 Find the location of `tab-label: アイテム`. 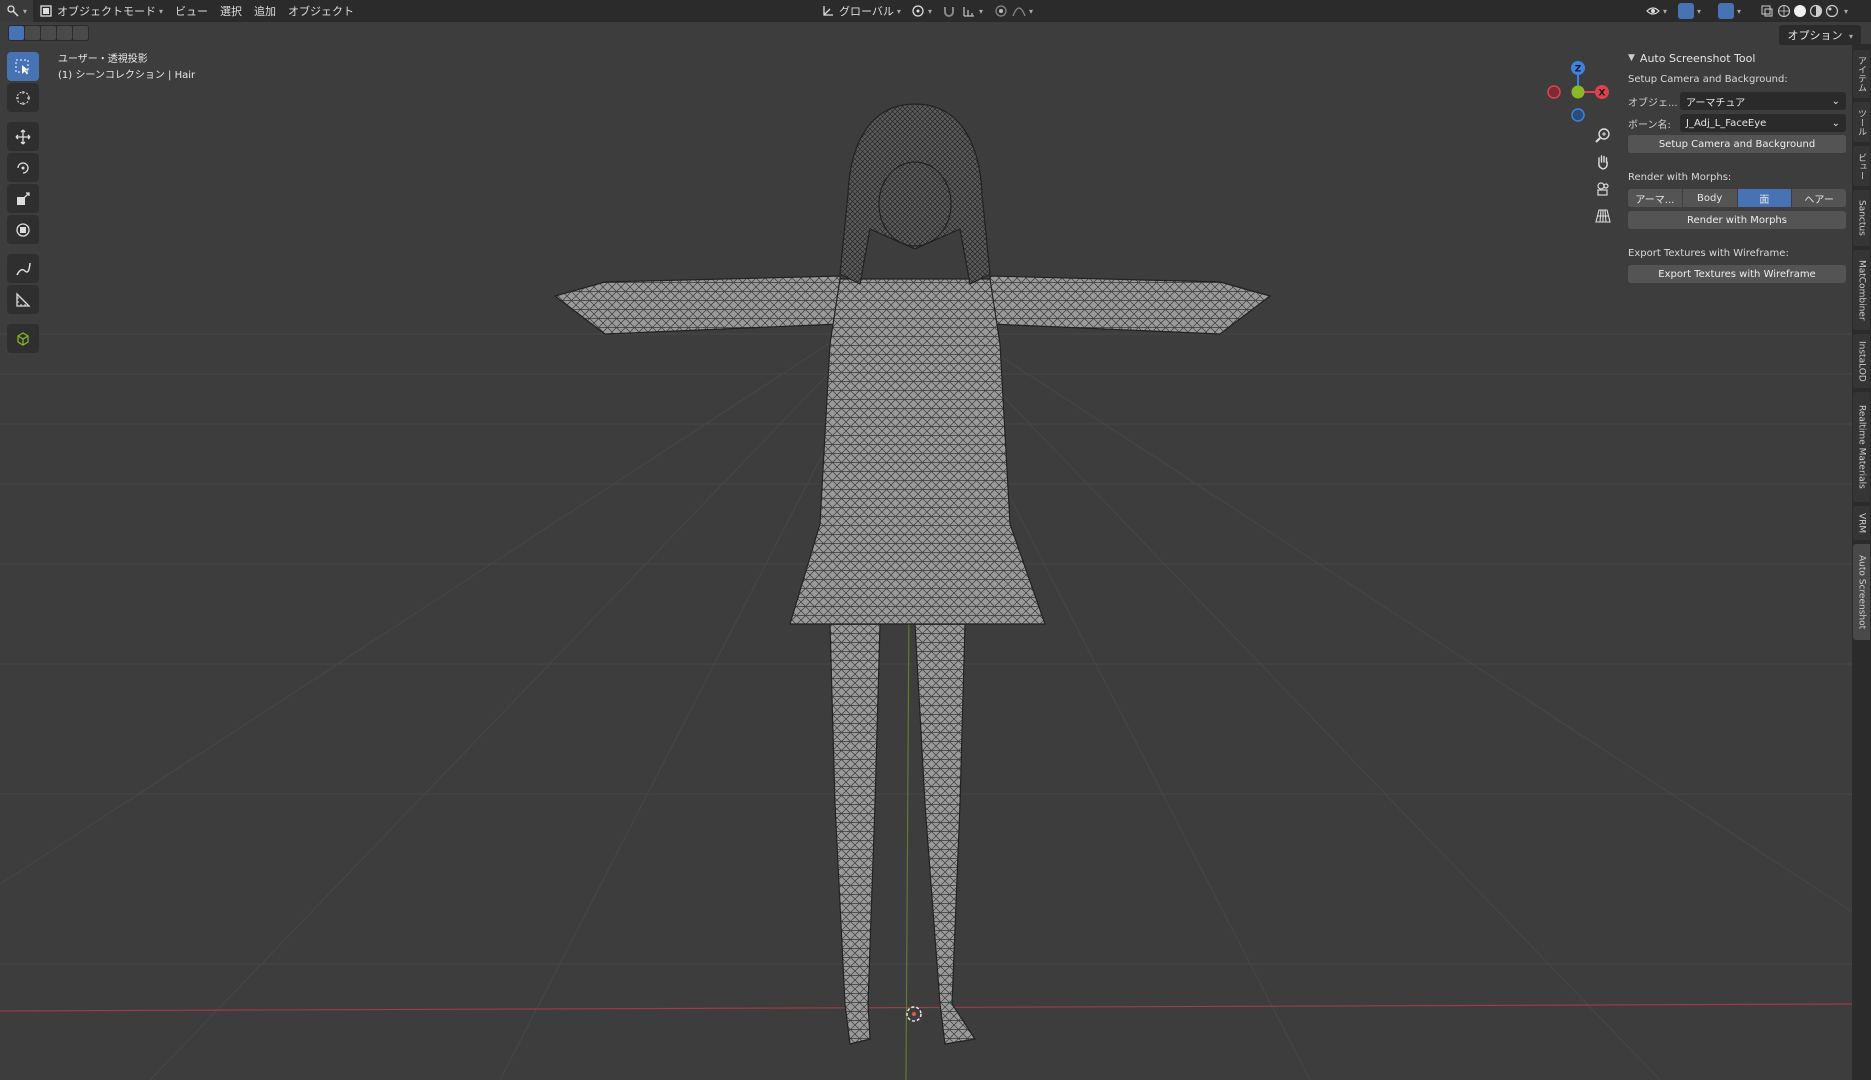

tab-label: アイテム is located at coordinates (1861, 74).